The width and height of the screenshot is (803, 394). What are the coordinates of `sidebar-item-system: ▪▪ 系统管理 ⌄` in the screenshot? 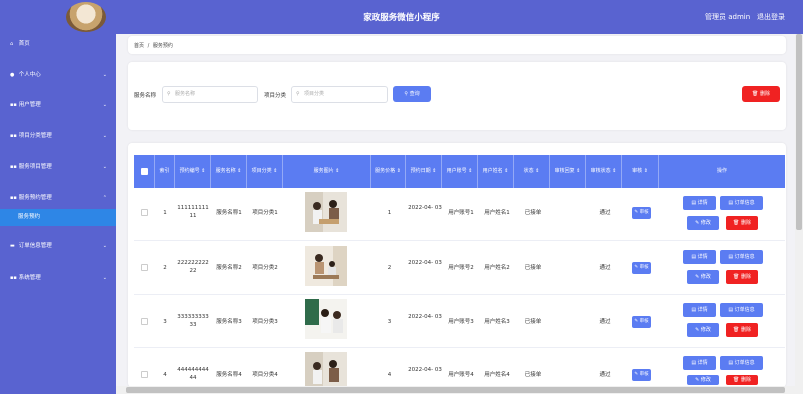 It's located at (58, 278).